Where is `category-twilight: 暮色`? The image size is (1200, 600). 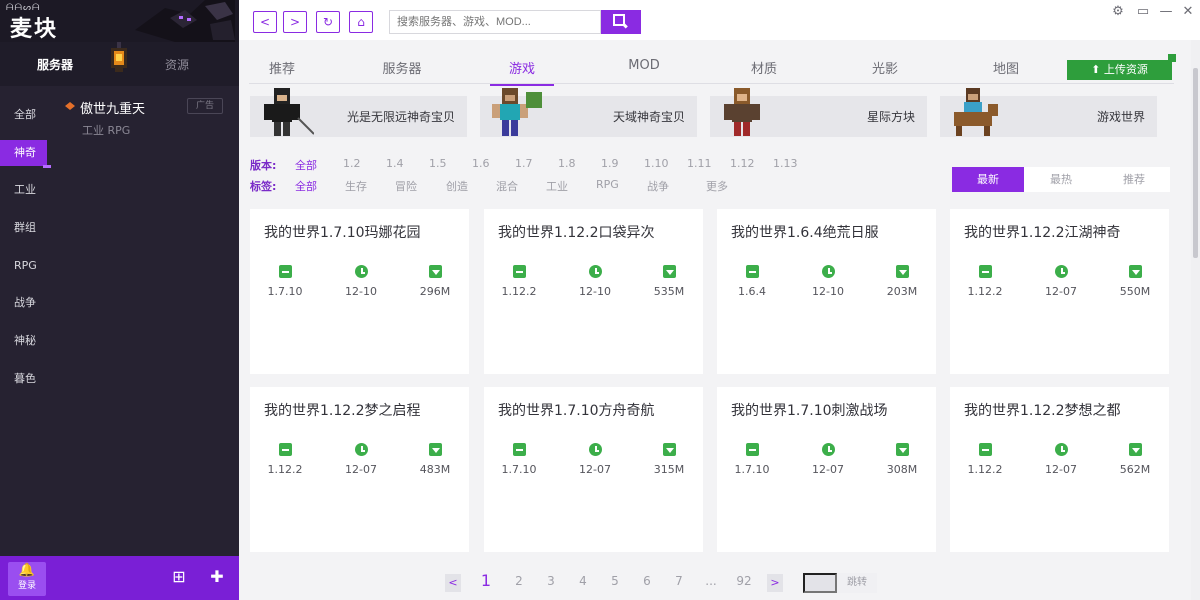
category-twilight: 暮色 is located at coordinates (25, 379).